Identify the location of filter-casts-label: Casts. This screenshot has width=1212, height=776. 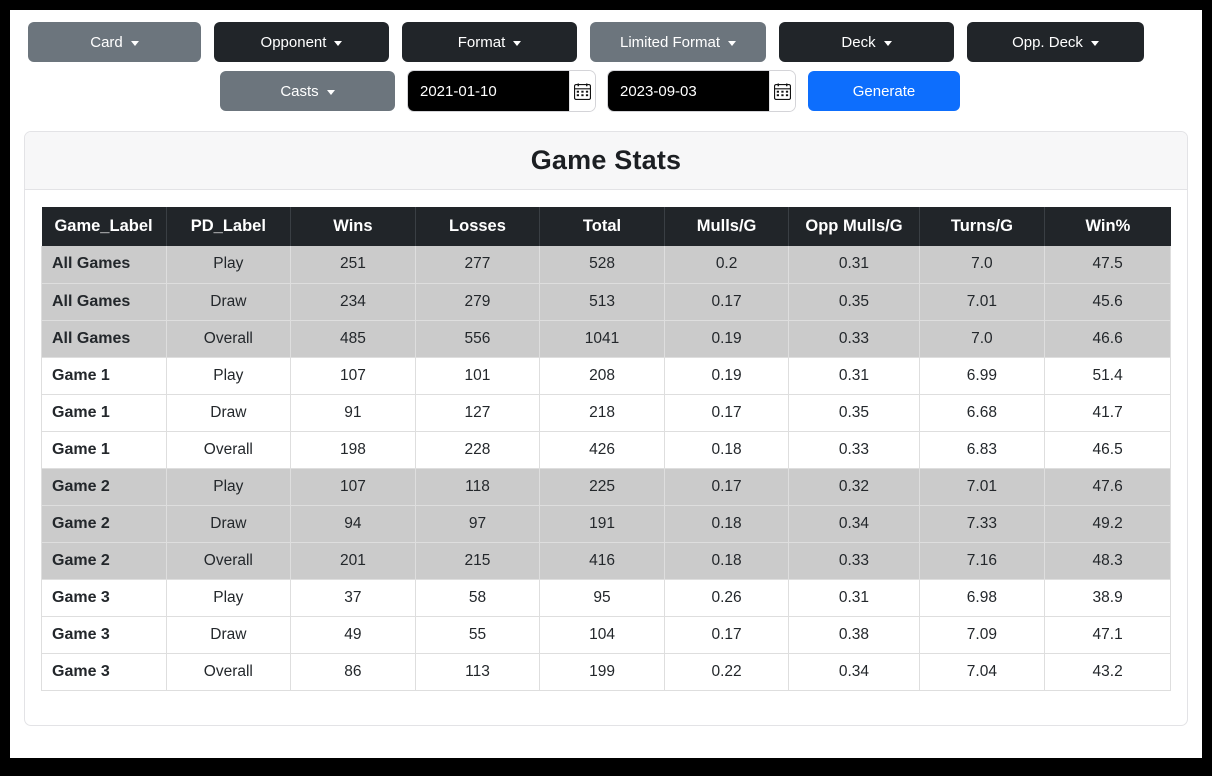
(299, 91).